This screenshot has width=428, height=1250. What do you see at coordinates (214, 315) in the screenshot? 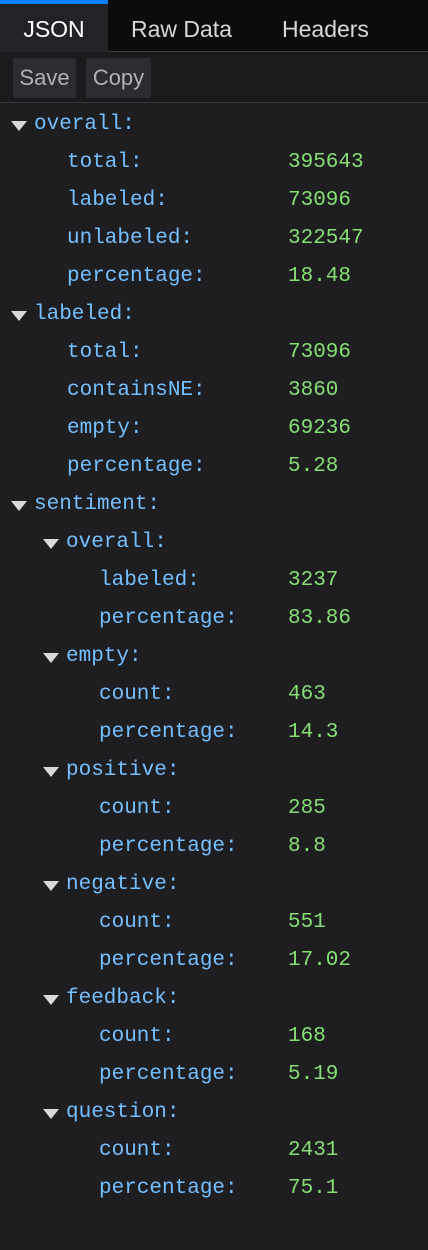
I see `tree-node-labeled: labeled:` at bounding box center [214, 315].